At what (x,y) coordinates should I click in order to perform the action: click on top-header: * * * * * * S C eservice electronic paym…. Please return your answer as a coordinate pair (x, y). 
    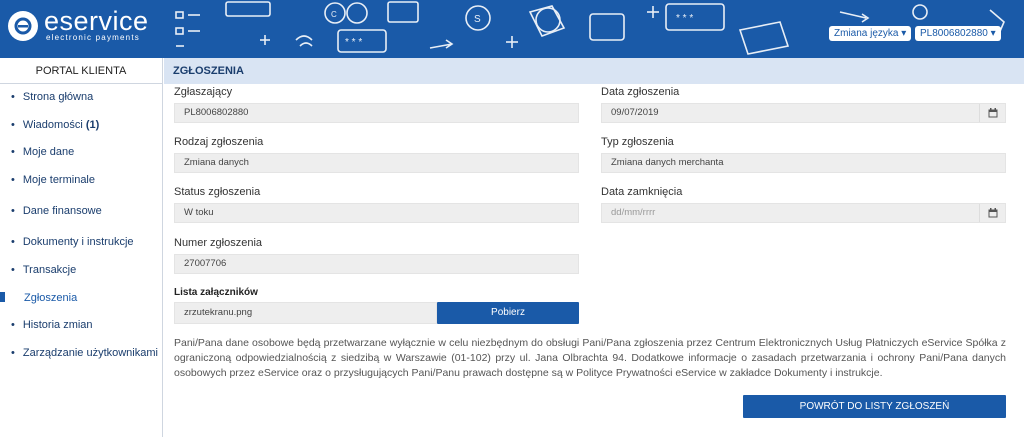
    Looking at the image, I should click on (512, 29).